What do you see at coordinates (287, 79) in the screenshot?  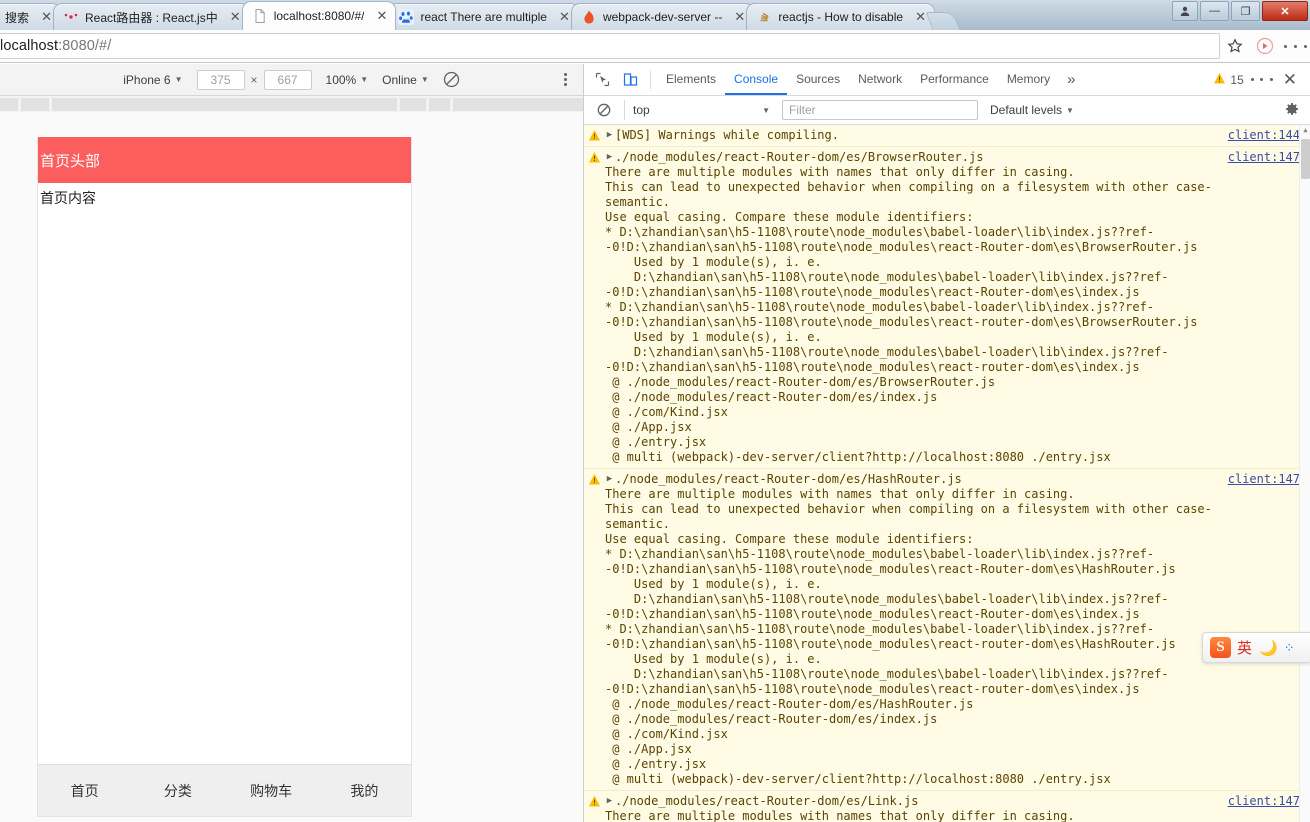 I see `viewport-height-input: 667` at bounding box center [287, 79].